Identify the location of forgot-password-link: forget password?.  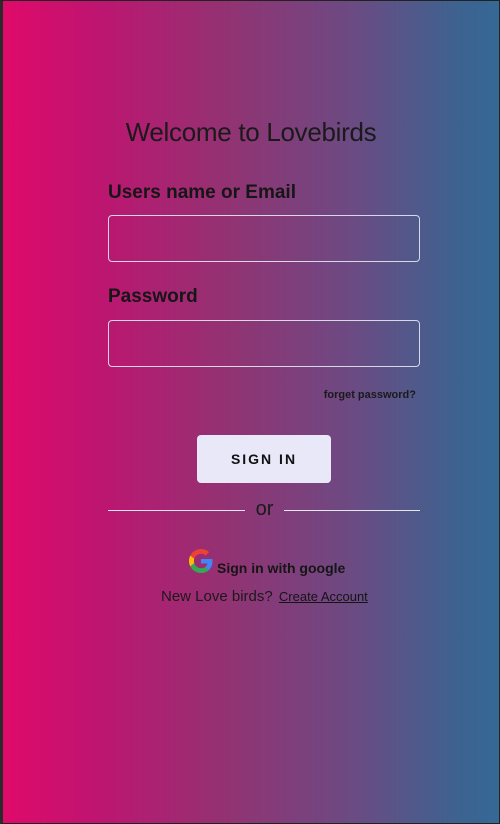
(370, 395).